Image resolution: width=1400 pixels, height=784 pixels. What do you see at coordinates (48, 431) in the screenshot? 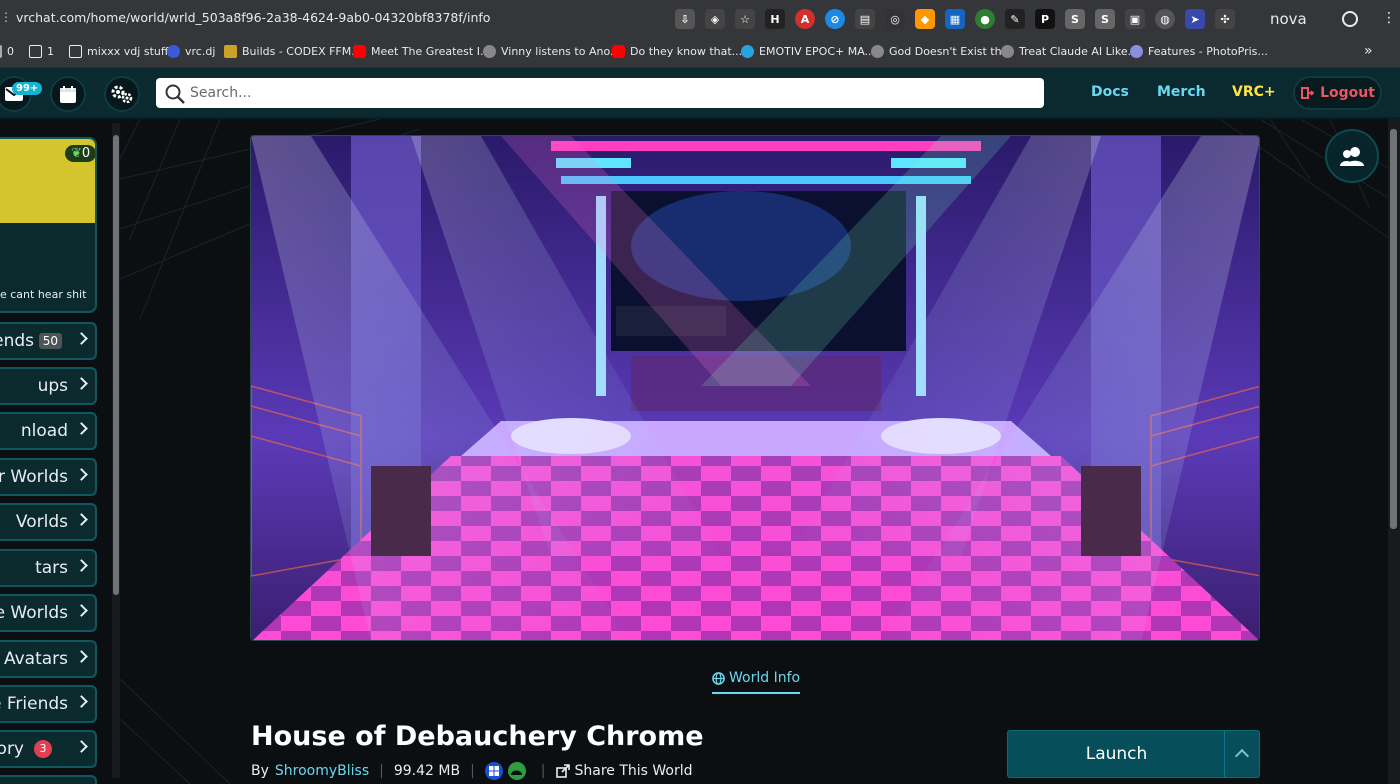
I see `sidebar-item-download: nload` at bounding box center [48, 431].